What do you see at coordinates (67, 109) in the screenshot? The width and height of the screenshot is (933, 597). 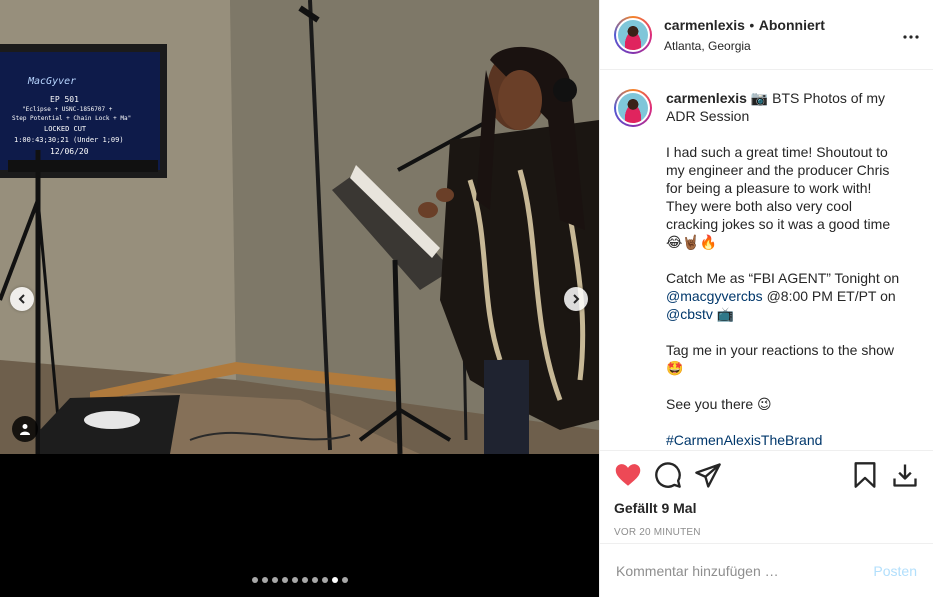 I see `tv-line-1: "Eclipse + USNC-1856707 +` at bounding box center [67, 109].